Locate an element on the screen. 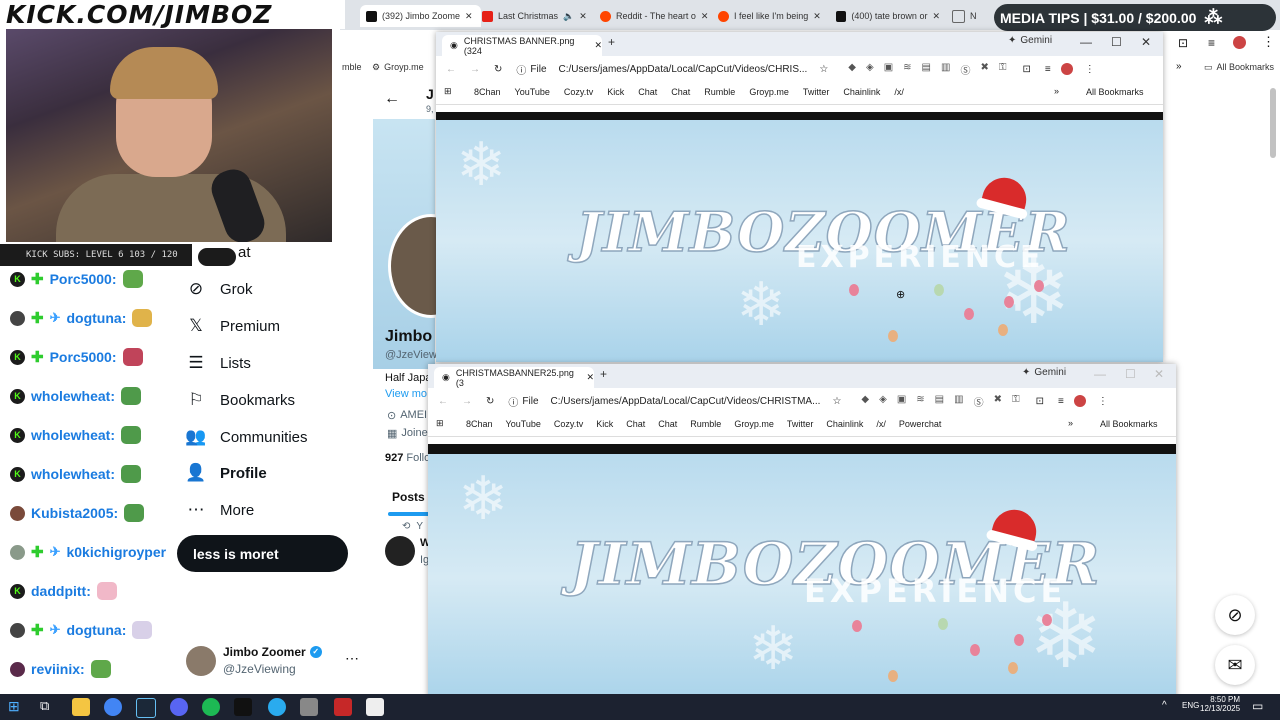  bookmark-groyp: Groyp.me is located at coordinates (769, 92).